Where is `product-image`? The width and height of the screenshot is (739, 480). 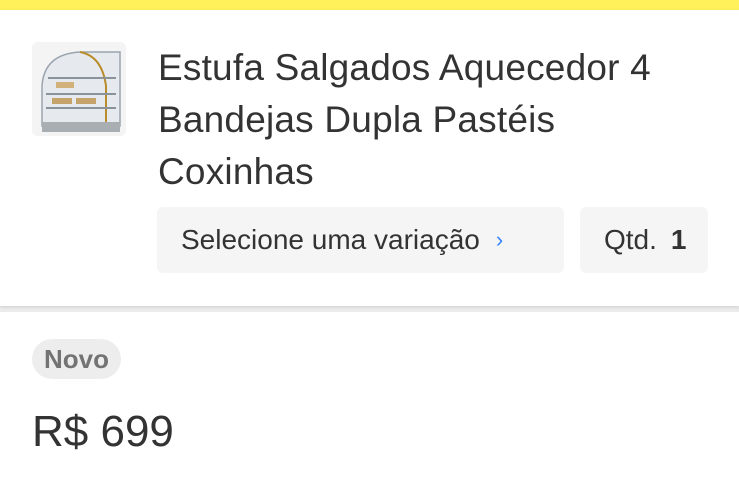
product-image is located at coordinates (79, 89).